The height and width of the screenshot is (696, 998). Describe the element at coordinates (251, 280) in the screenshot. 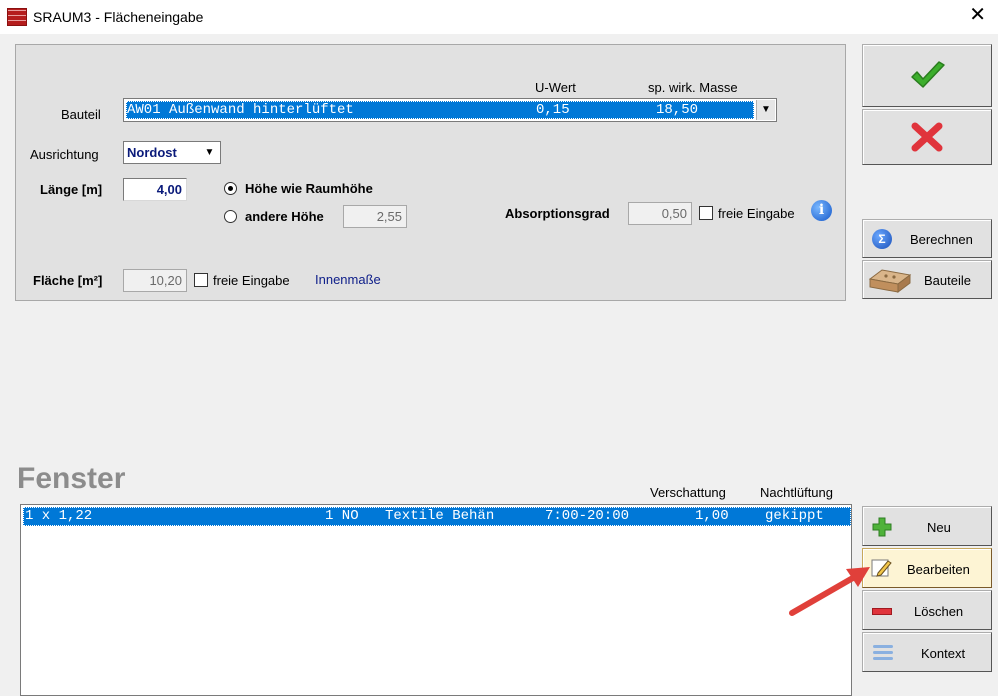

I see `flaeche-freie-eingabe-label: freie Eingabe` at that location.